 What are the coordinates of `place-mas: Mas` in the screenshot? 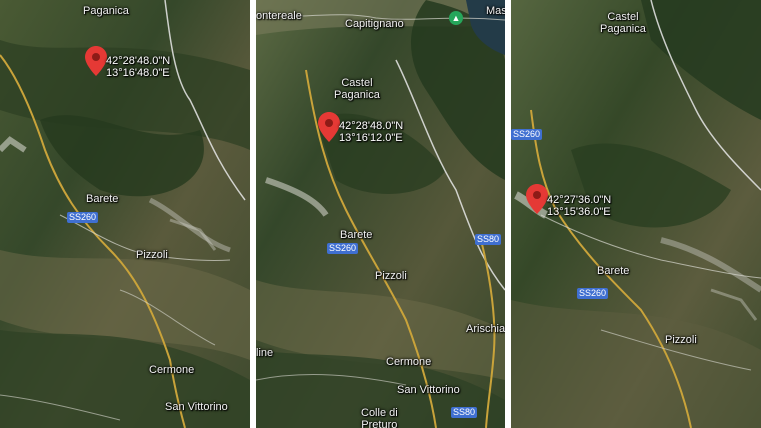 It's located at (495, 11).